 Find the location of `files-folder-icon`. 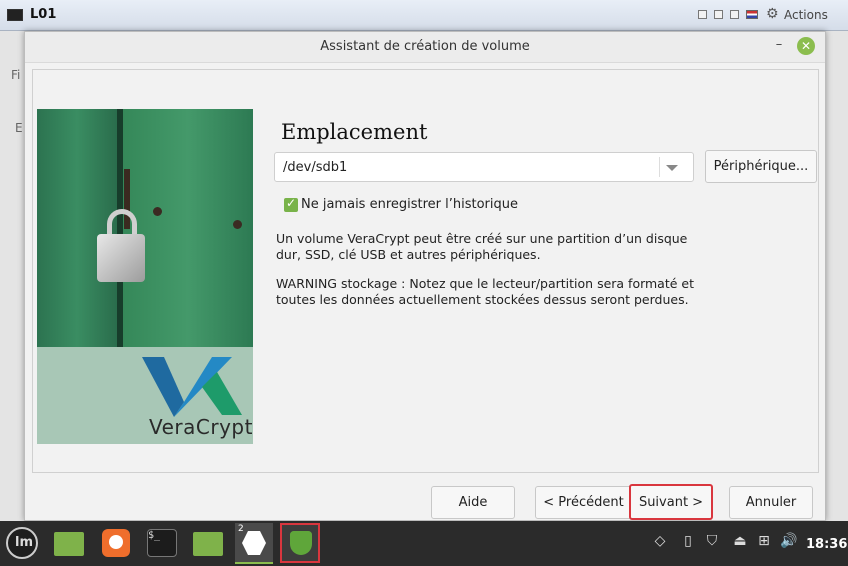

files-folder-icon is located at coordinates (69, 544).